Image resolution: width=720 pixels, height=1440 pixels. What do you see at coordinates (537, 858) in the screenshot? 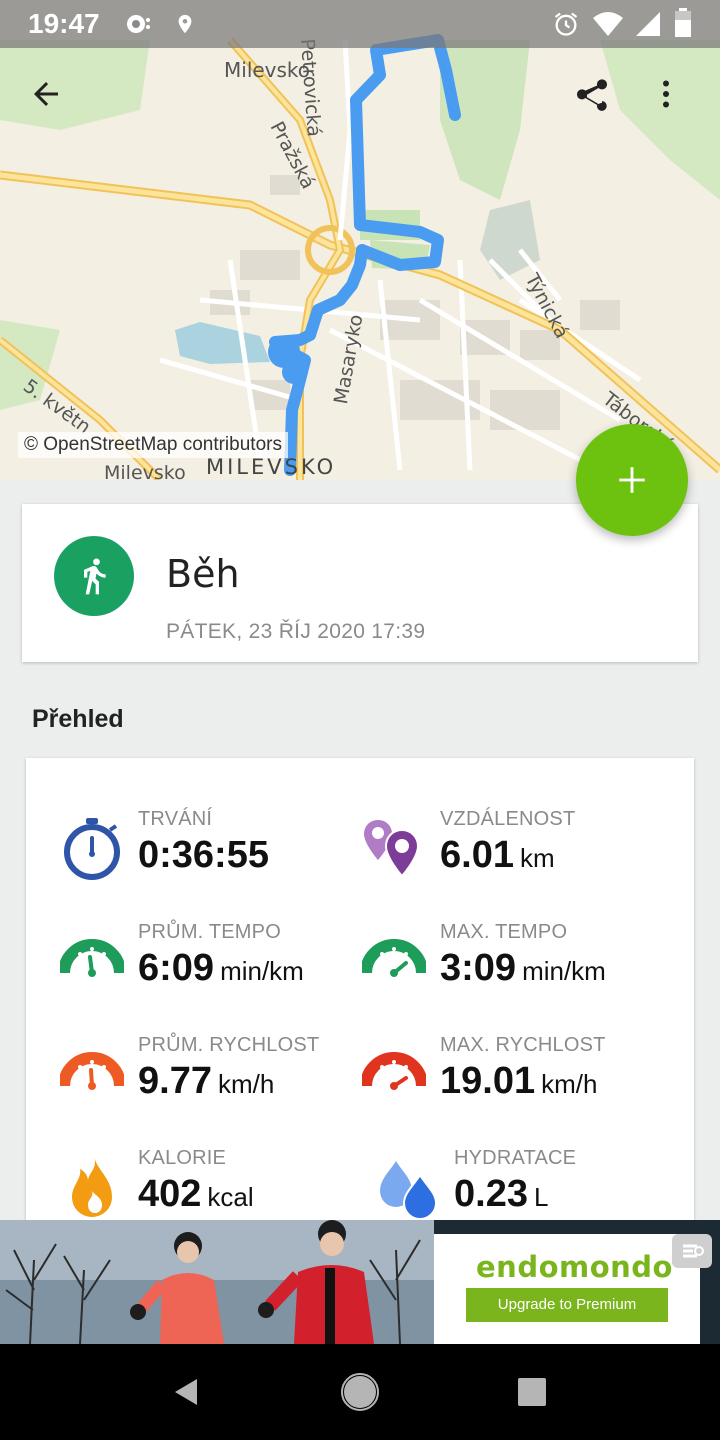
I see `stat-unit: km` at bounding box center [537, 858].